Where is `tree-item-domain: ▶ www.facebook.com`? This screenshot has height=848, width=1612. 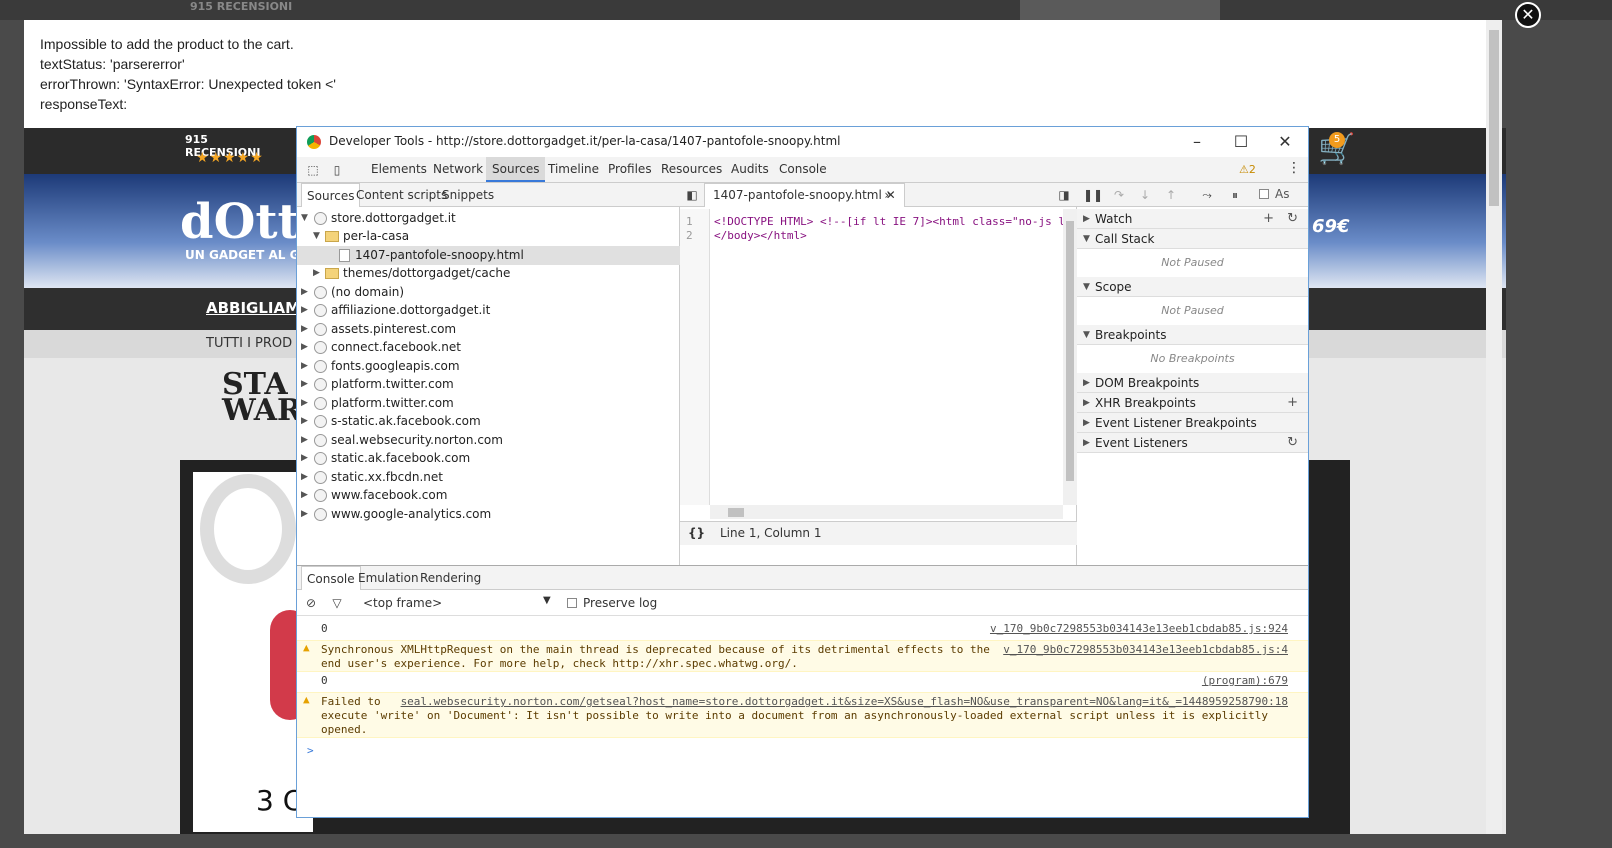 tree-item-domain: ▶ www.facebook.com is located at coordinates (488, 495).